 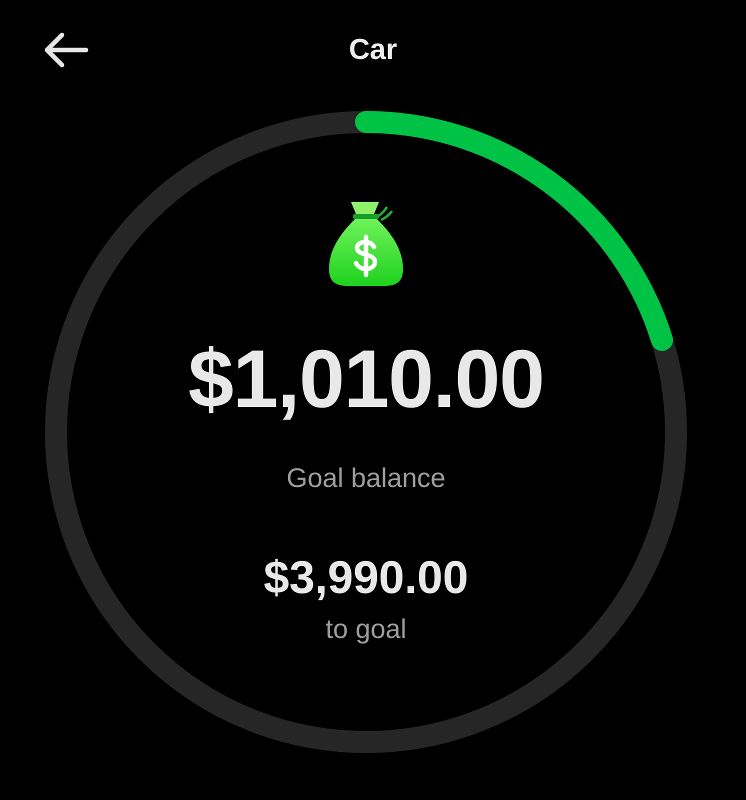 What do you see at coordinates (366, 577) in the screenshot?
I see `remaining-amount: $3,990.00` at bounding box center [366, 577].